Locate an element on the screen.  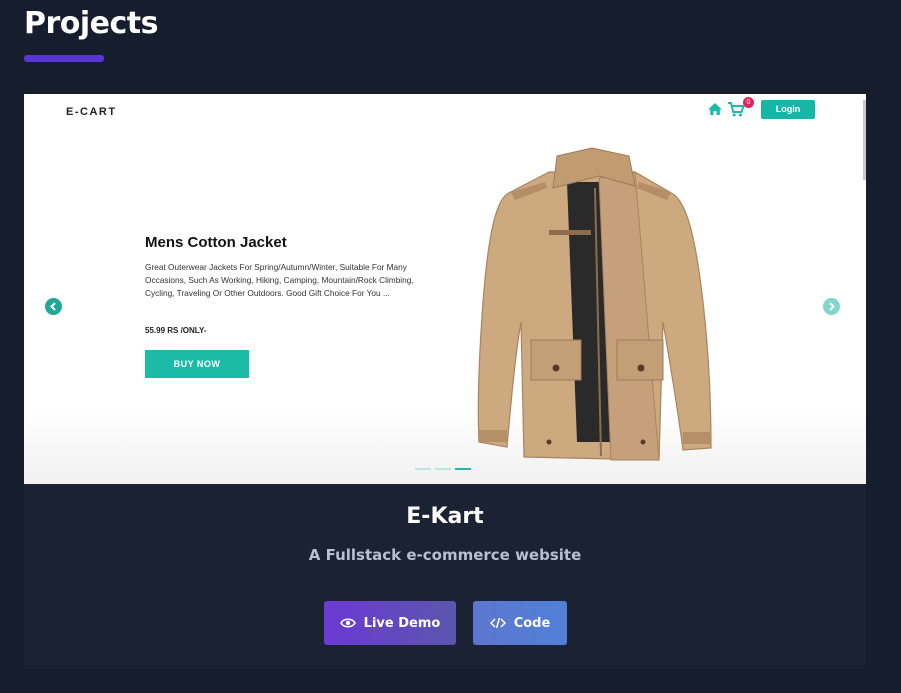
project-name: E-Kart is located at coordinates (445, 516).